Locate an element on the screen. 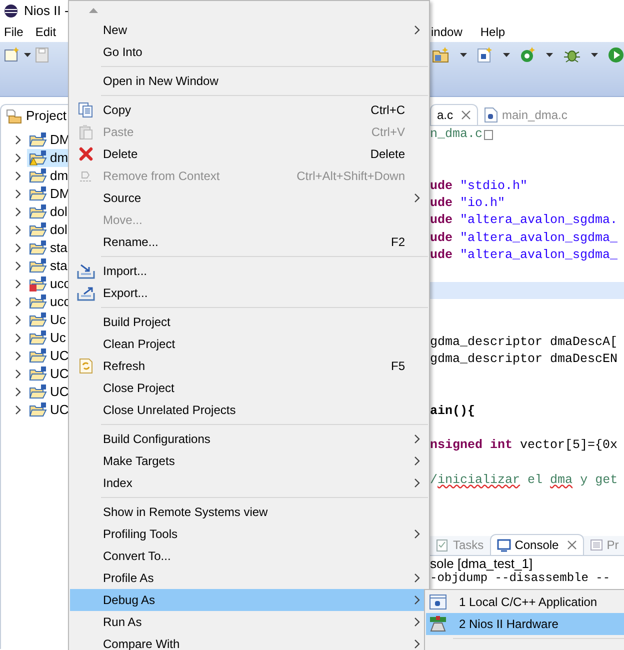 This screenshot has width=624, height=650. menu-item: Close Project is located at coordinates (249, 388).